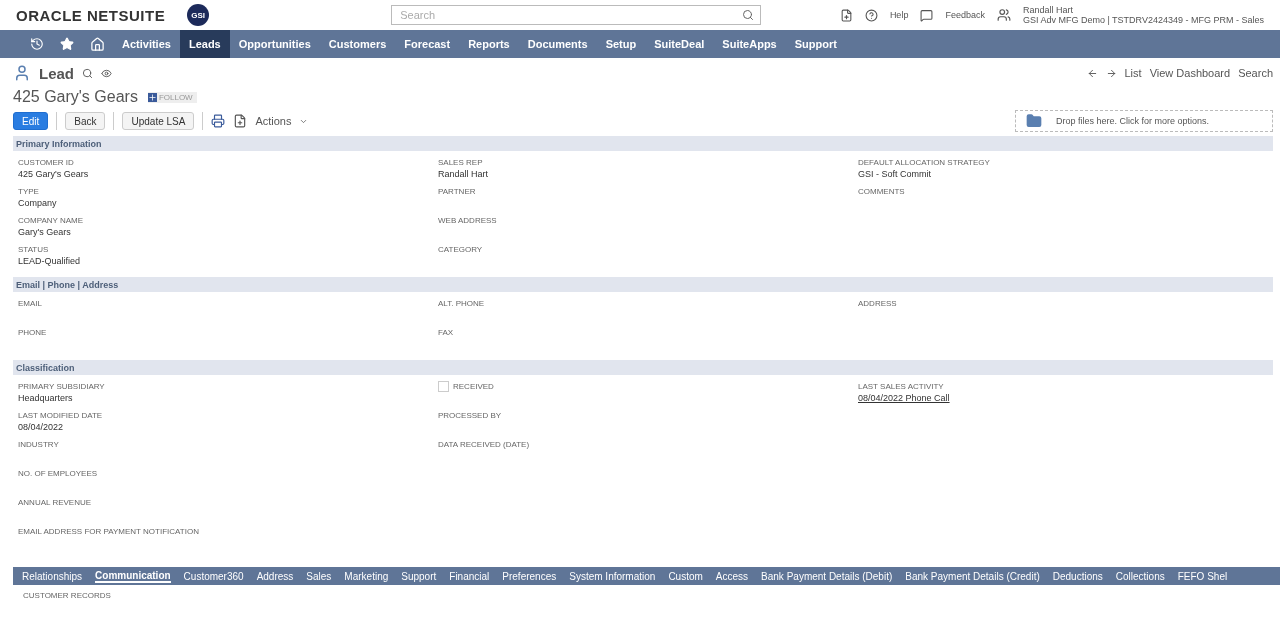 This screenshot has height=636, width=1280. Describe the element at coordinates (464, 174) in the screenshot. I see `field-value: Randall Hart` at that location.